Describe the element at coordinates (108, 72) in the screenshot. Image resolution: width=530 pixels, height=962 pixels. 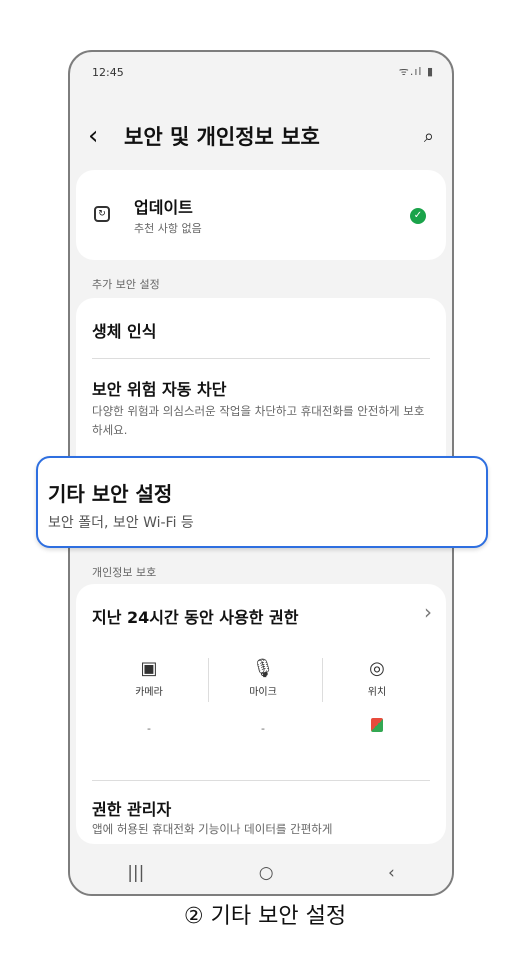
I see `status-time: 12:45` at that location.